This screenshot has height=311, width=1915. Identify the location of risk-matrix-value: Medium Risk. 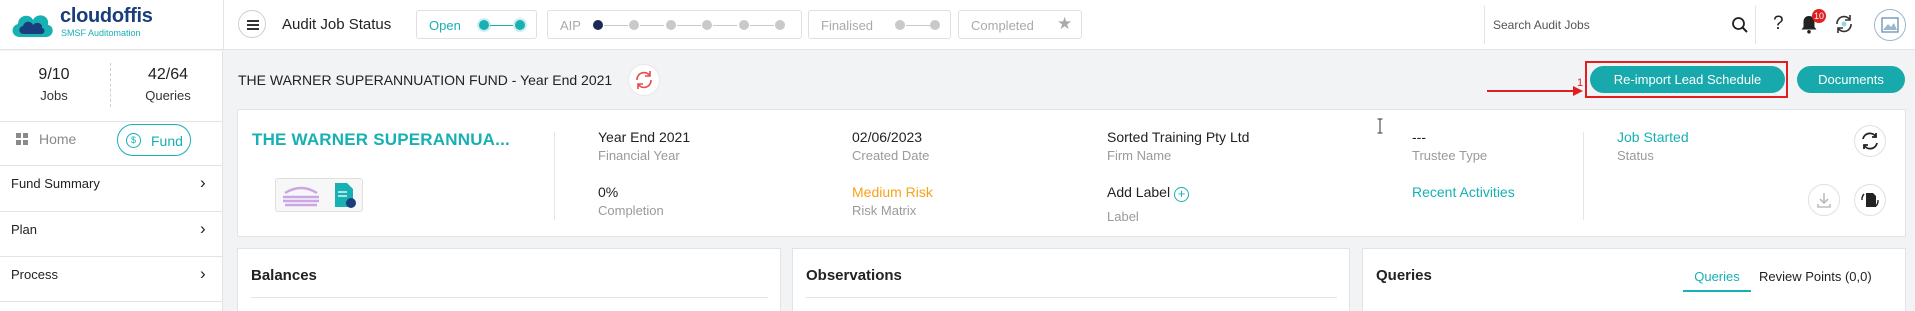
(892, 192).